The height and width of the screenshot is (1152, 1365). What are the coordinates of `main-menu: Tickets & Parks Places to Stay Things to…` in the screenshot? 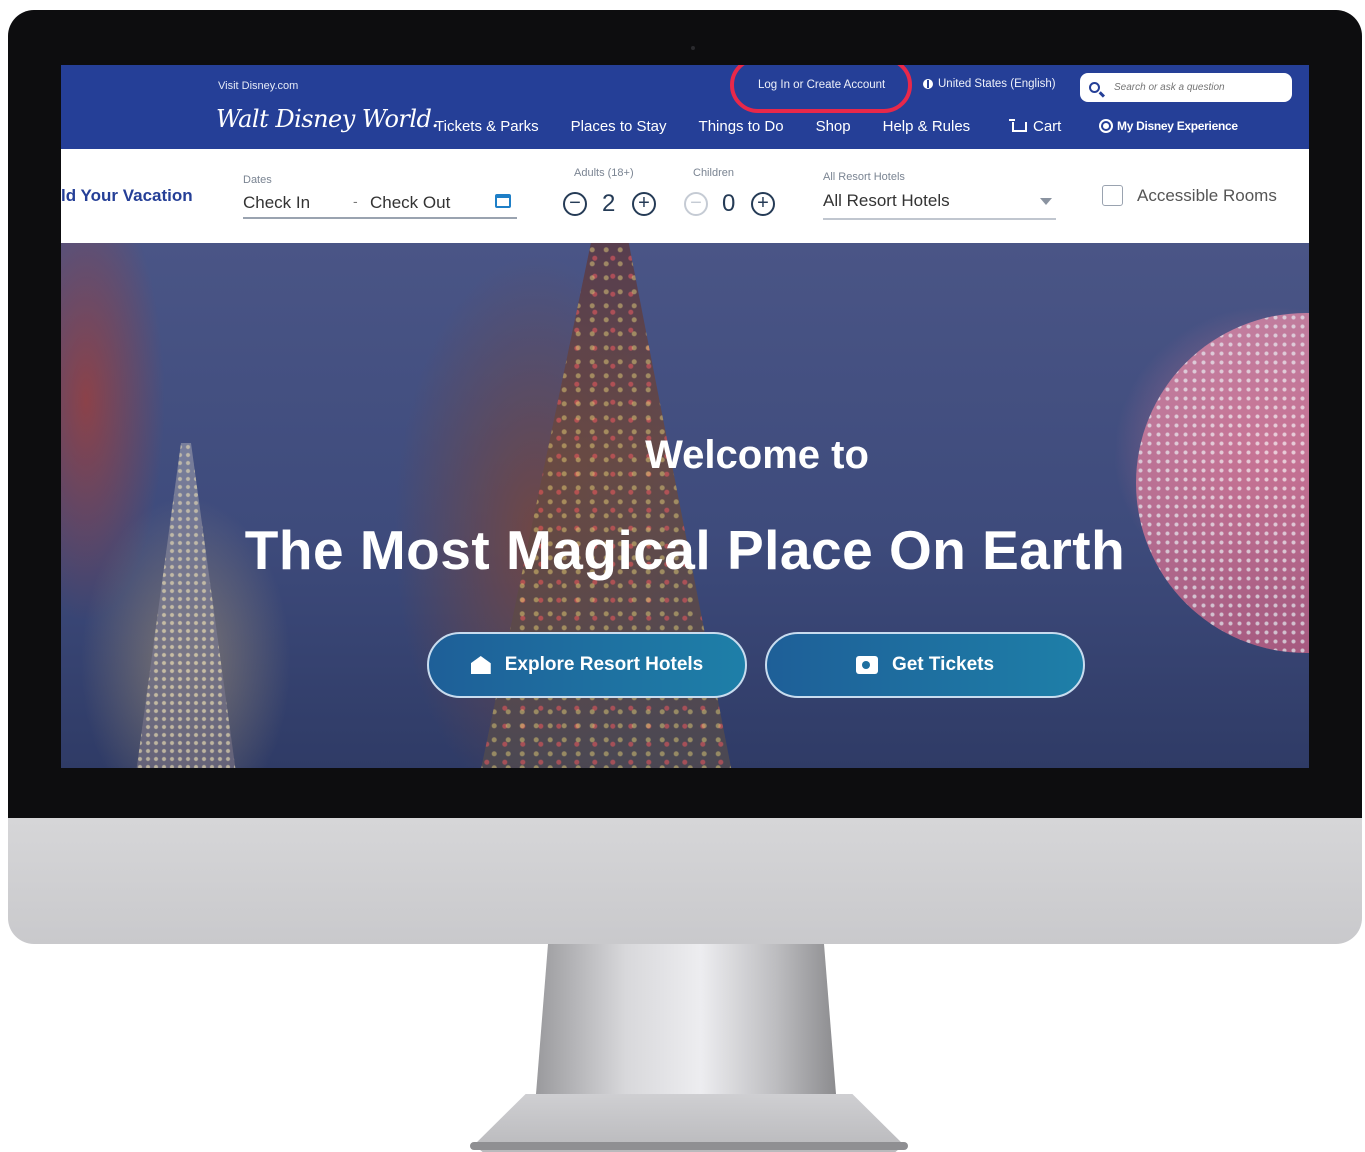 It's located at (718, 126).